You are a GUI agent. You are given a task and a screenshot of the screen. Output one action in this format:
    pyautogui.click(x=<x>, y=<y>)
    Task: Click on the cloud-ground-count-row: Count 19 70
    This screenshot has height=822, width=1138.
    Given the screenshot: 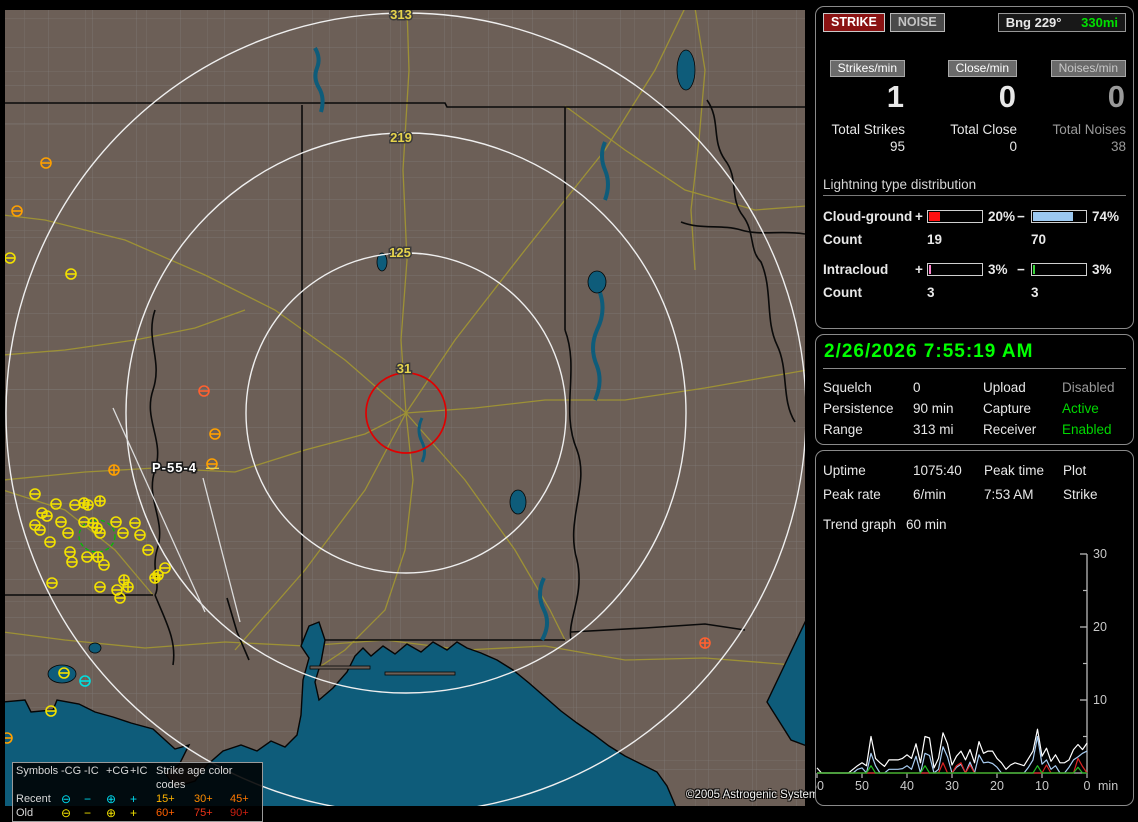 What is the action you would take?
    pyautogui.click(x=974, y=239)
    